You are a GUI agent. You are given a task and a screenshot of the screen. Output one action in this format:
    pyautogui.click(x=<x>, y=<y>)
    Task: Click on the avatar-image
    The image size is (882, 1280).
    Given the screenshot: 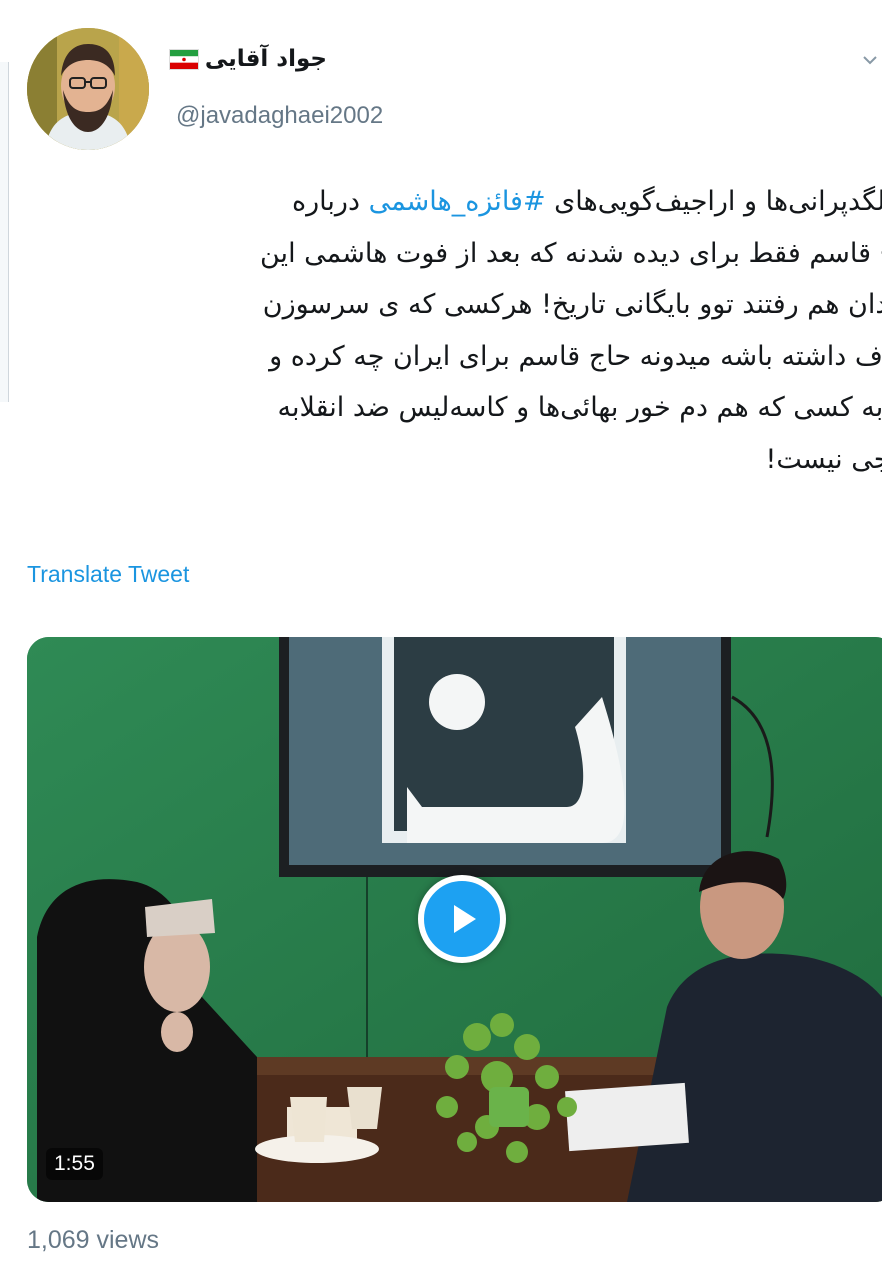 What is the action you would take?
    pyautogui.click(x=88, y=89)
    